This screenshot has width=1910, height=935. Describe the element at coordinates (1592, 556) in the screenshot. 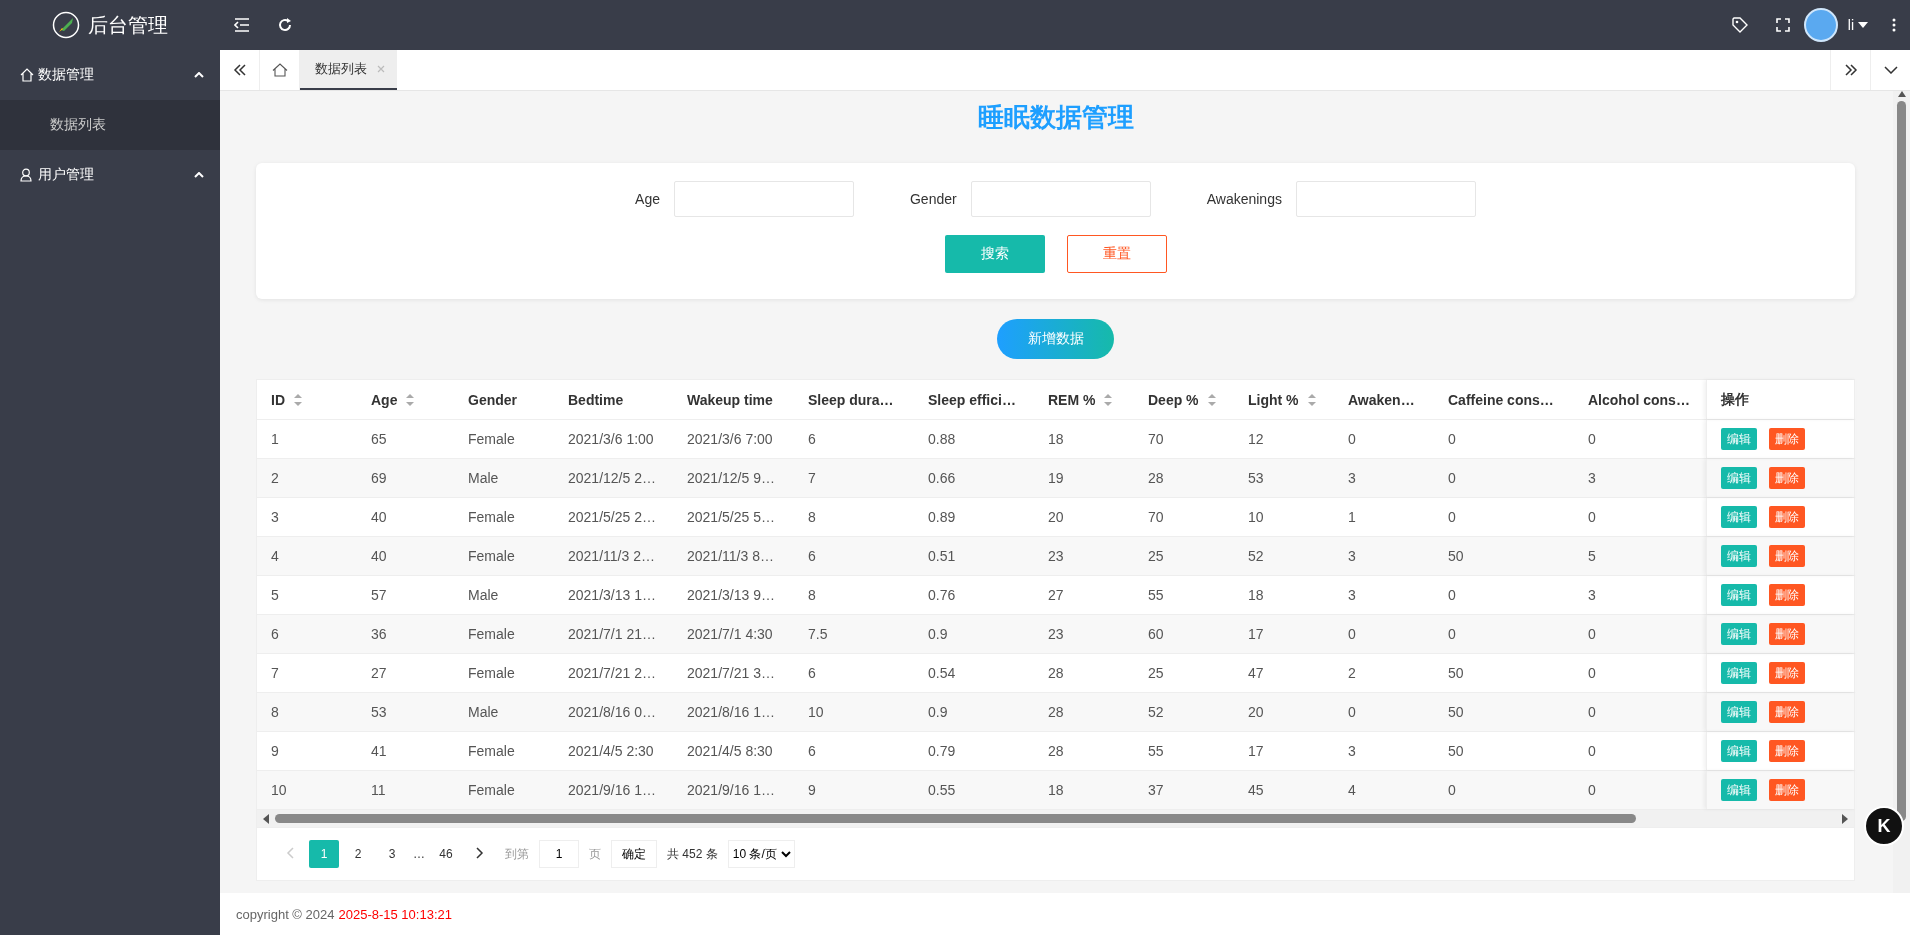

I see `table-cell-text: 5` at that location.